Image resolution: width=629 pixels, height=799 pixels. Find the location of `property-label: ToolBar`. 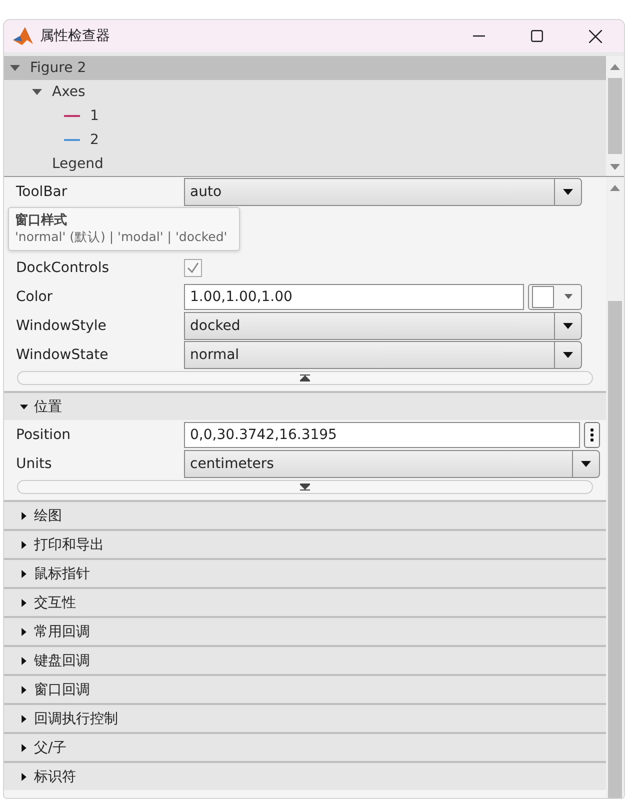

property-label: ToolBar is located at coordinates (42, 192).